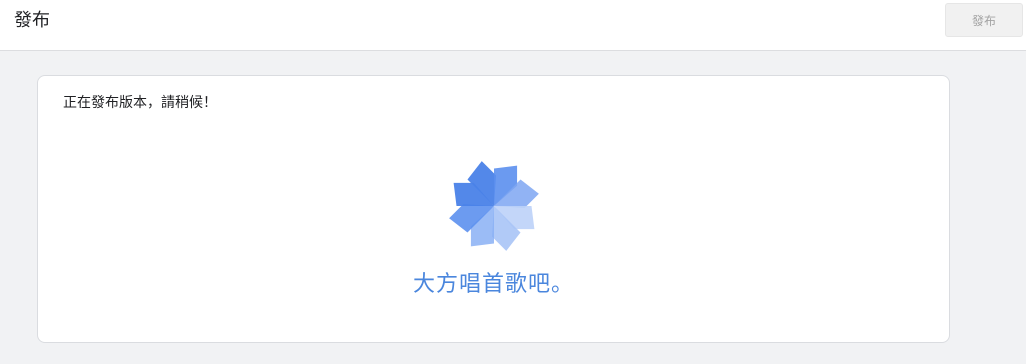 The image size is (1026, 364). I want to click on pinwheel-loader-icon, so click(494, 206).